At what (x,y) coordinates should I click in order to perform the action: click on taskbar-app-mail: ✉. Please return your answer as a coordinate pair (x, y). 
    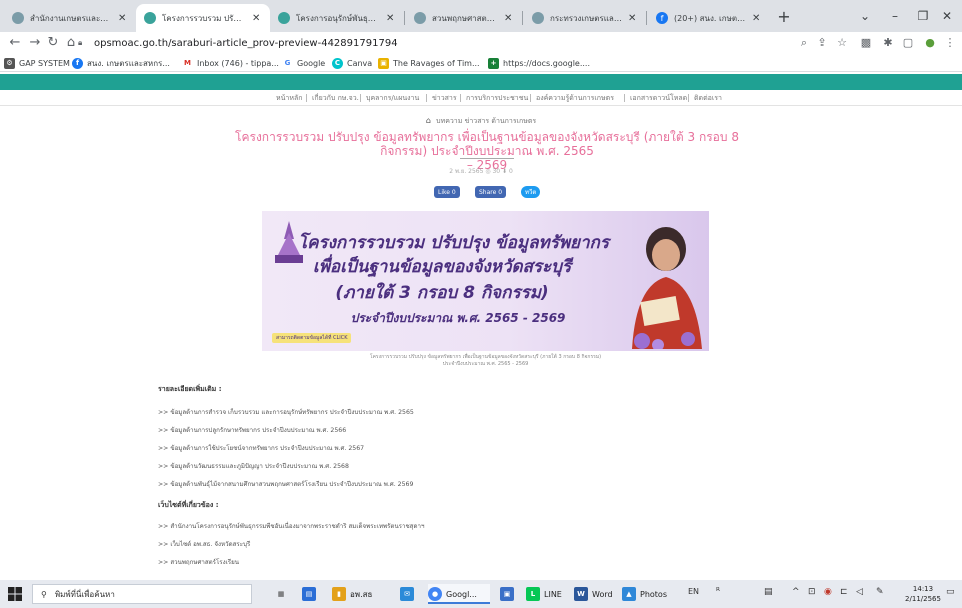
    Looking at the image, I should click on (409, 594).